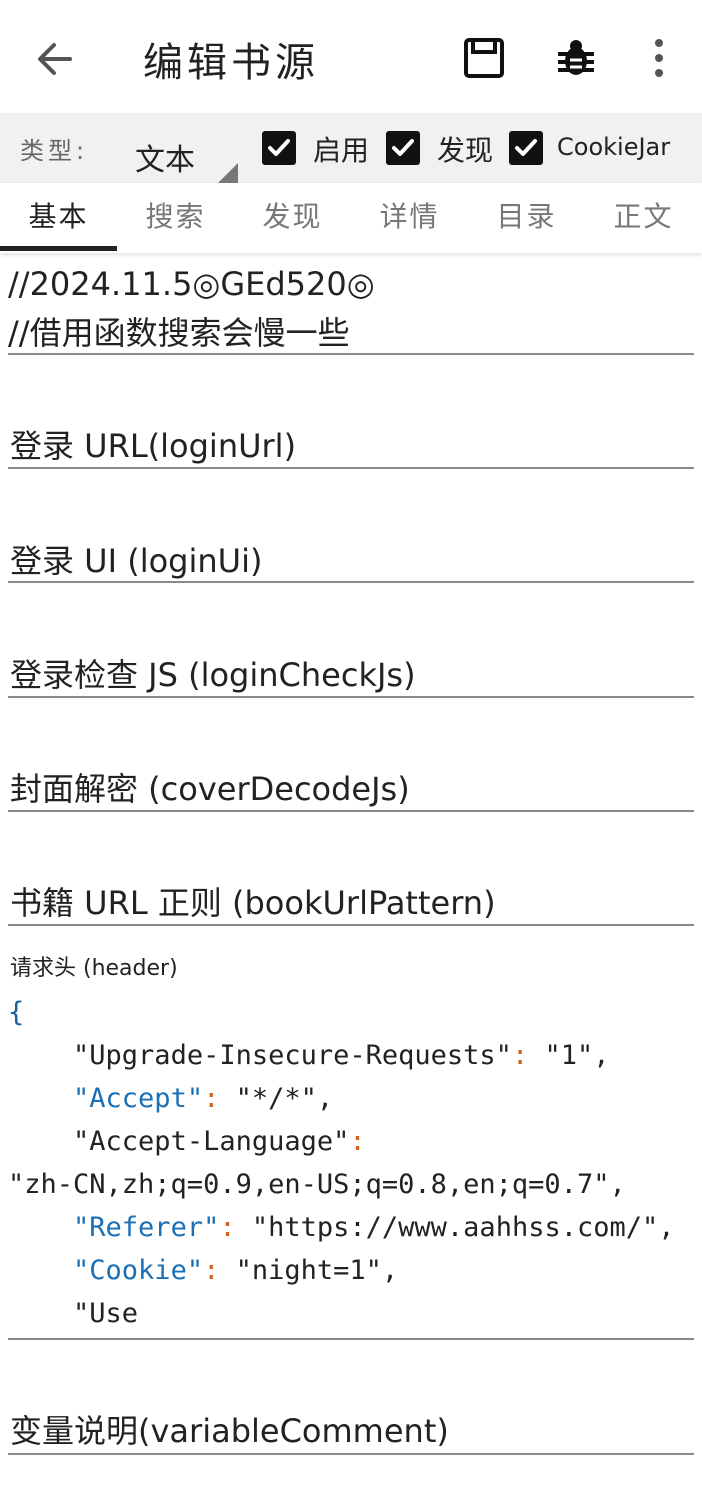 This screenshot has width=702, height=1500. I want to click on tab-detail: 详情, so click(409, 218).